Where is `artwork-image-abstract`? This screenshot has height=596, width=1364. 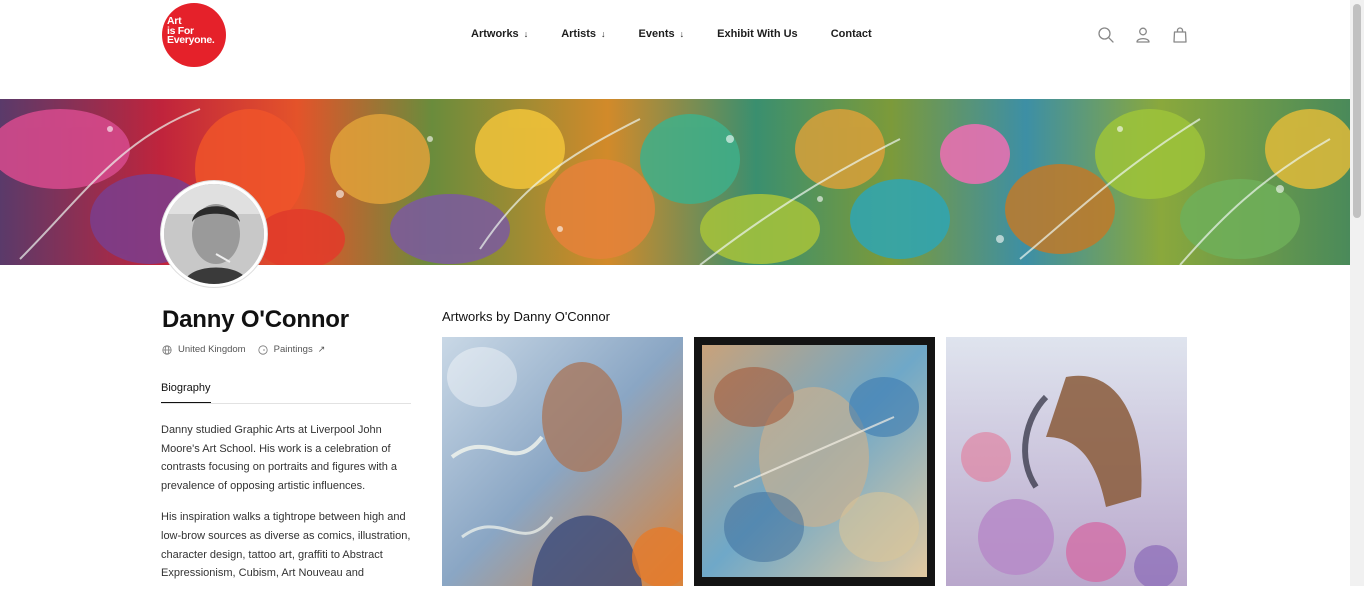 artwork-image-abstract is located at coordinates (814, 461).